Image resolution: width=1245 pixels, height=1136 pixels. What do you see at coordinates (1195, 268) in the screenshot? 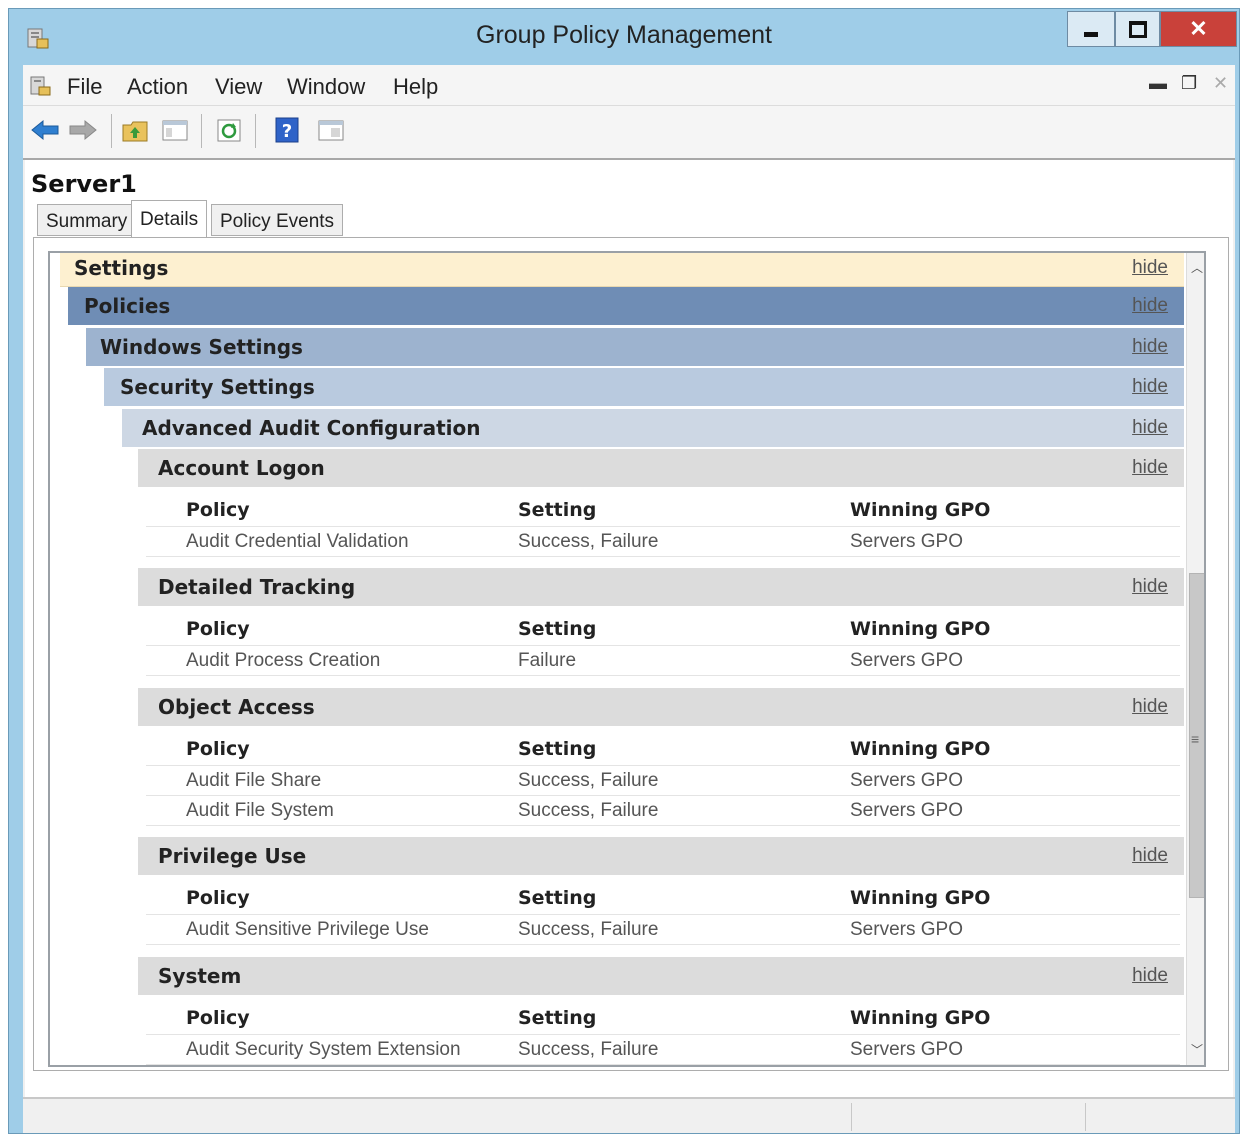
I see `scroll-up-icon: ︿` at bounding box center [1195, 268].